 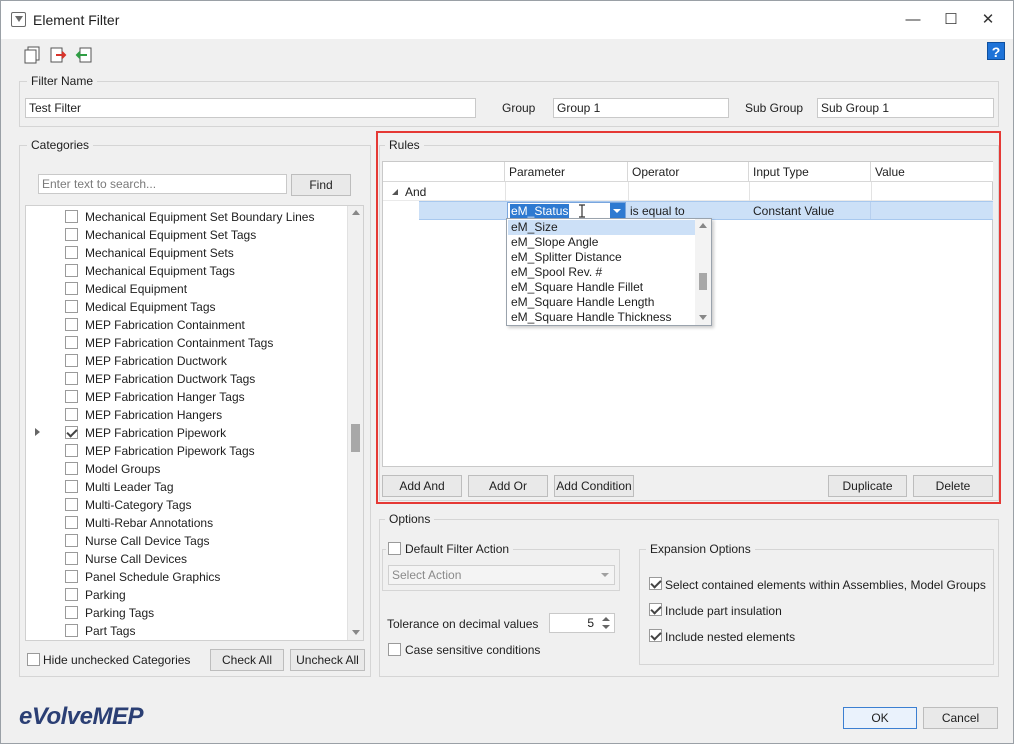 What do you see at coordinates (774, 108) in the screenshot?
I see `sub-group-label: Sub Group` at bounding box center [774, 108].